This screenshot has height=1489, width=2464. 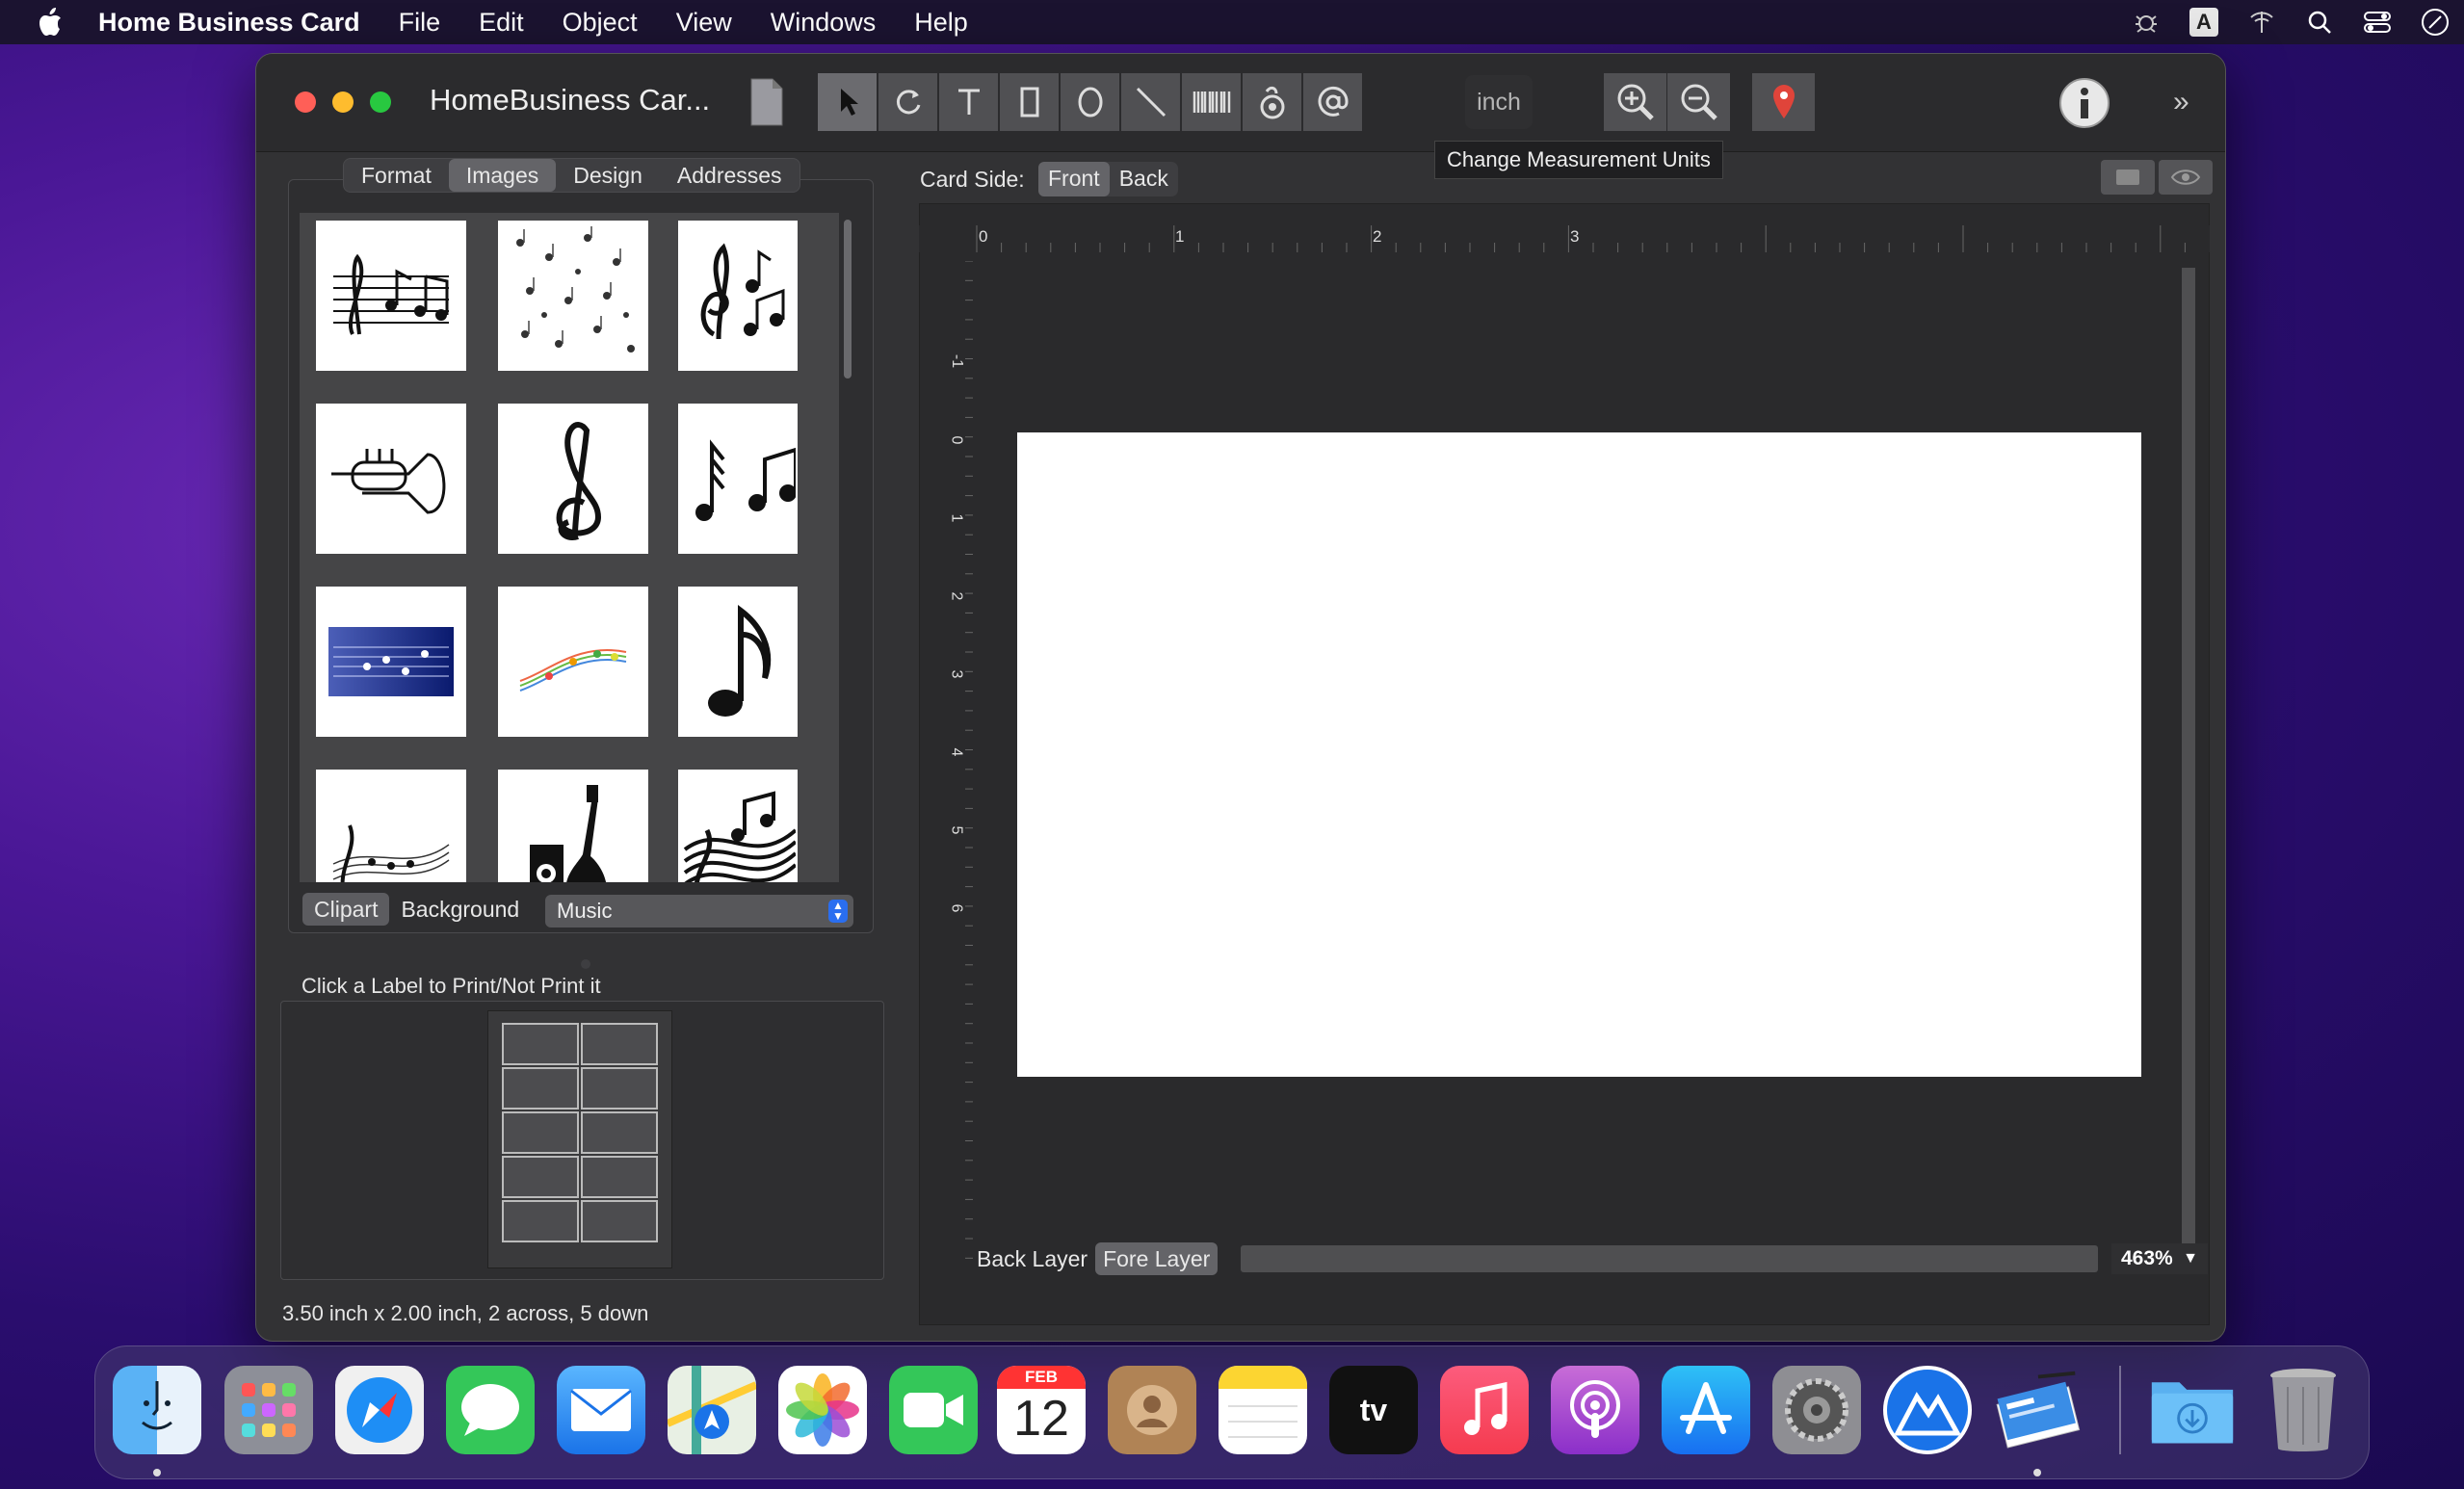 What do you see at coordinates (343, 102) in the screenshot?
I see `minimize-button` at bounding box center [343, 102].